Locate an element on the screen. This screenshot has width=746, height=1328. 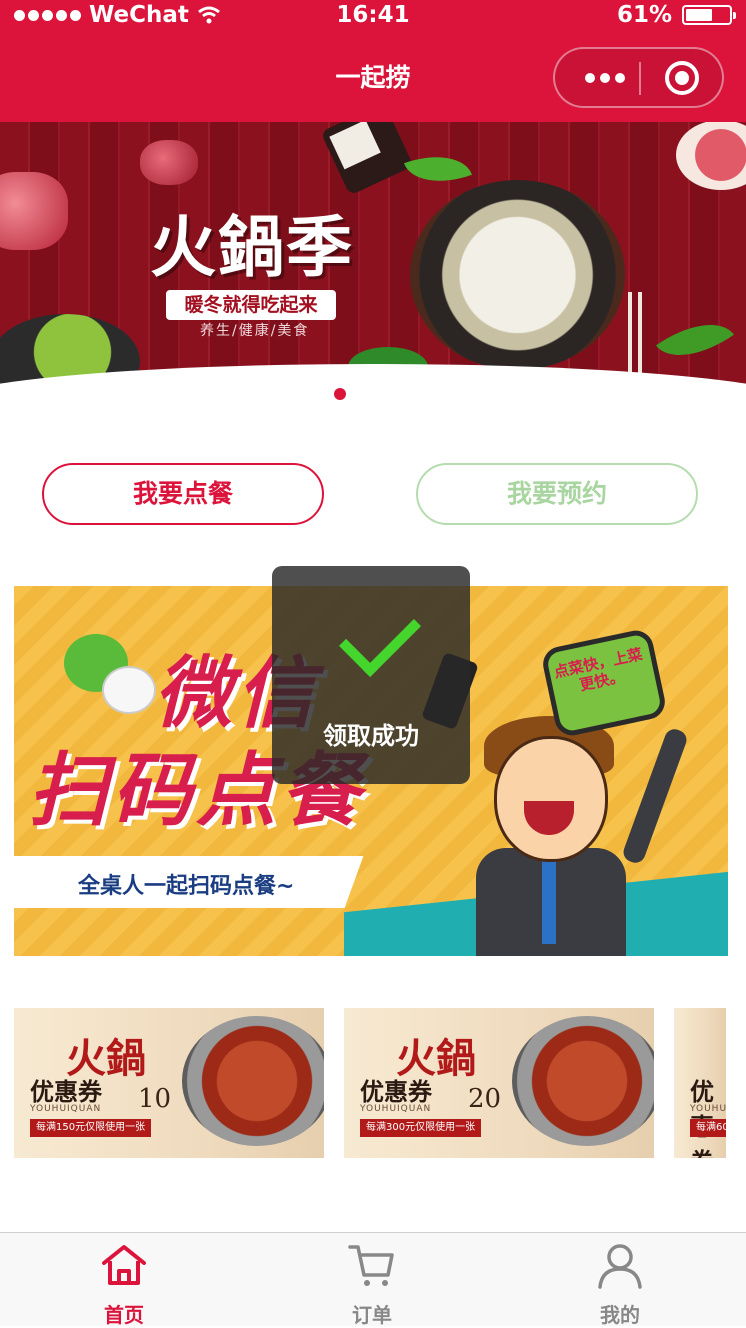
coupon-condition: 每满60 is located at coordinates (708, 1128).